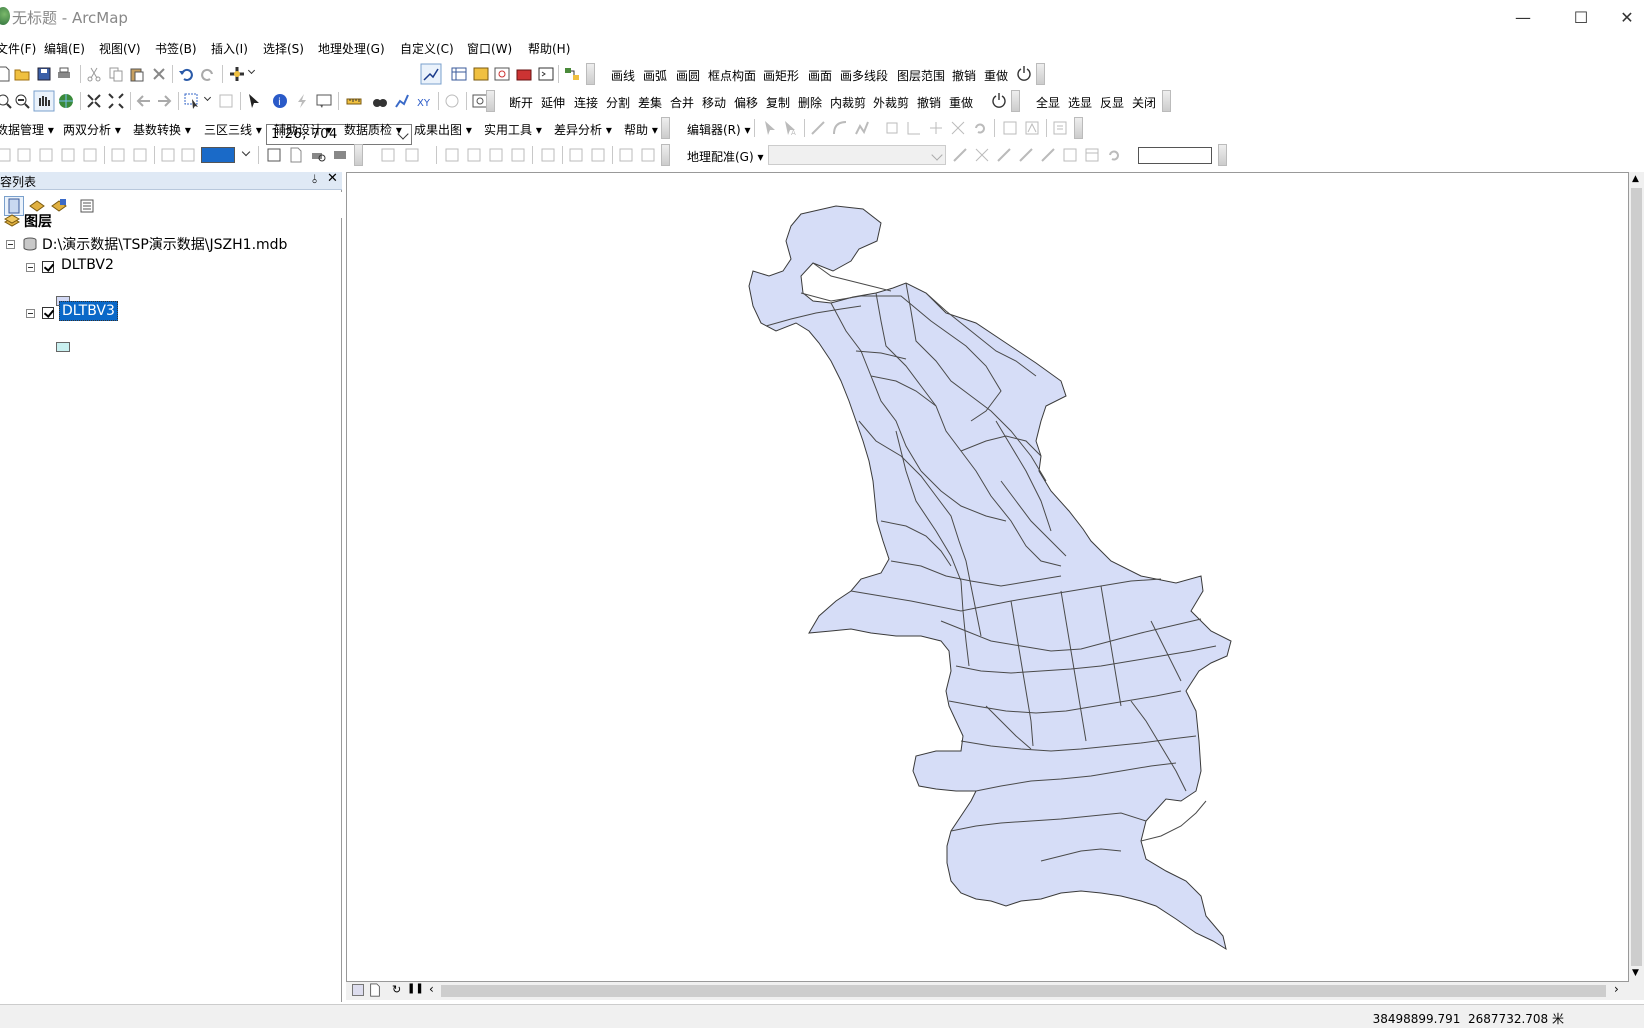 The height and width of the screenshot is (1028, 1644). I want to click on georef-tool-1-icon, so click(960, 155).